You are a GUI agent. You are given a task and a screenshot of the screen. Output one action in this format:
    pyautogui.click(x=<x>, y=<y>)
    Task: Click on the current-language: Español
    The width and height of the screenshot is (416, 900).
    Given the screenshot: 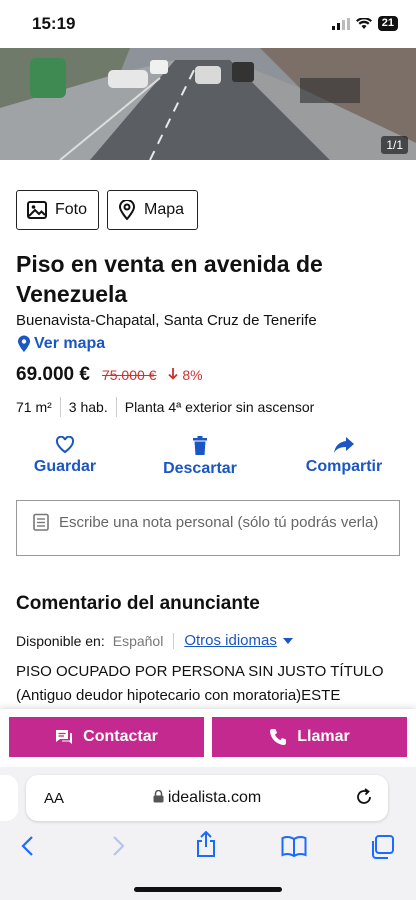 What is the action you would take?
    pyautogui.click(x=144, y=640)
    